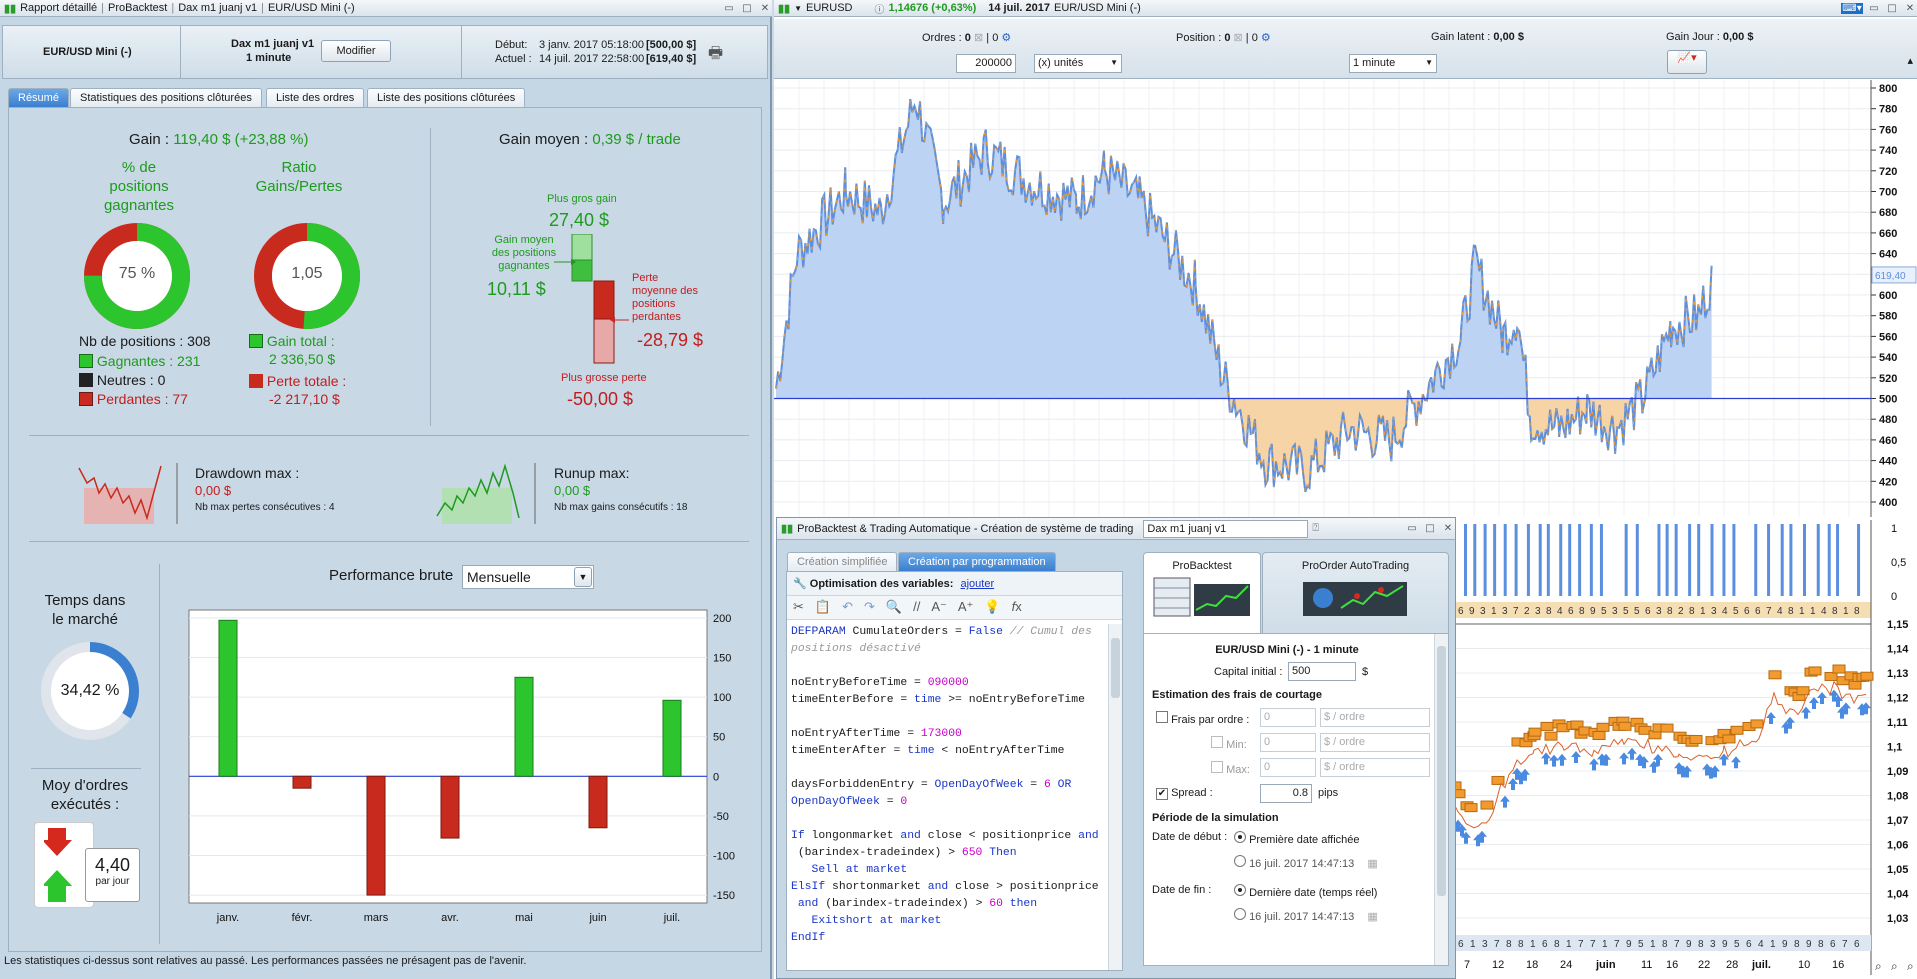 This screenshot has height=979, width=1917. Describe the element at coordinates (1375, 767) in the screenshot. I see `fee-max-unit: $ / ordre` at that location.